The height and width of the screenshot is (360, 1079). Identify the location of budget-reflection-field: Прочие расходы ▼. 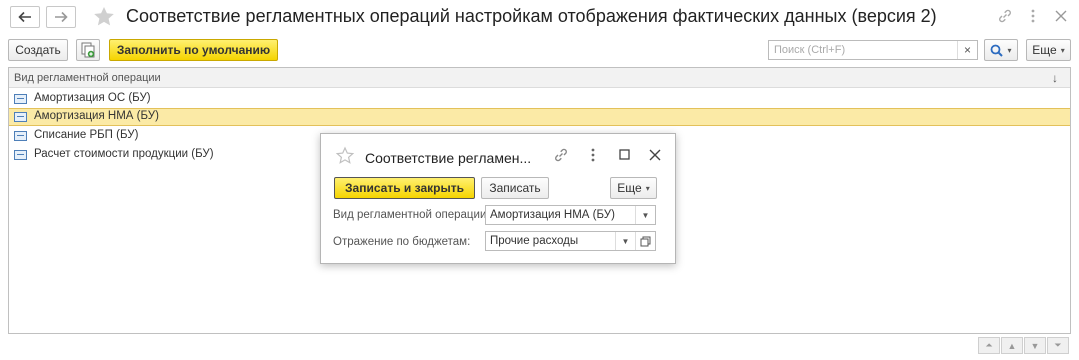
(570, 241).